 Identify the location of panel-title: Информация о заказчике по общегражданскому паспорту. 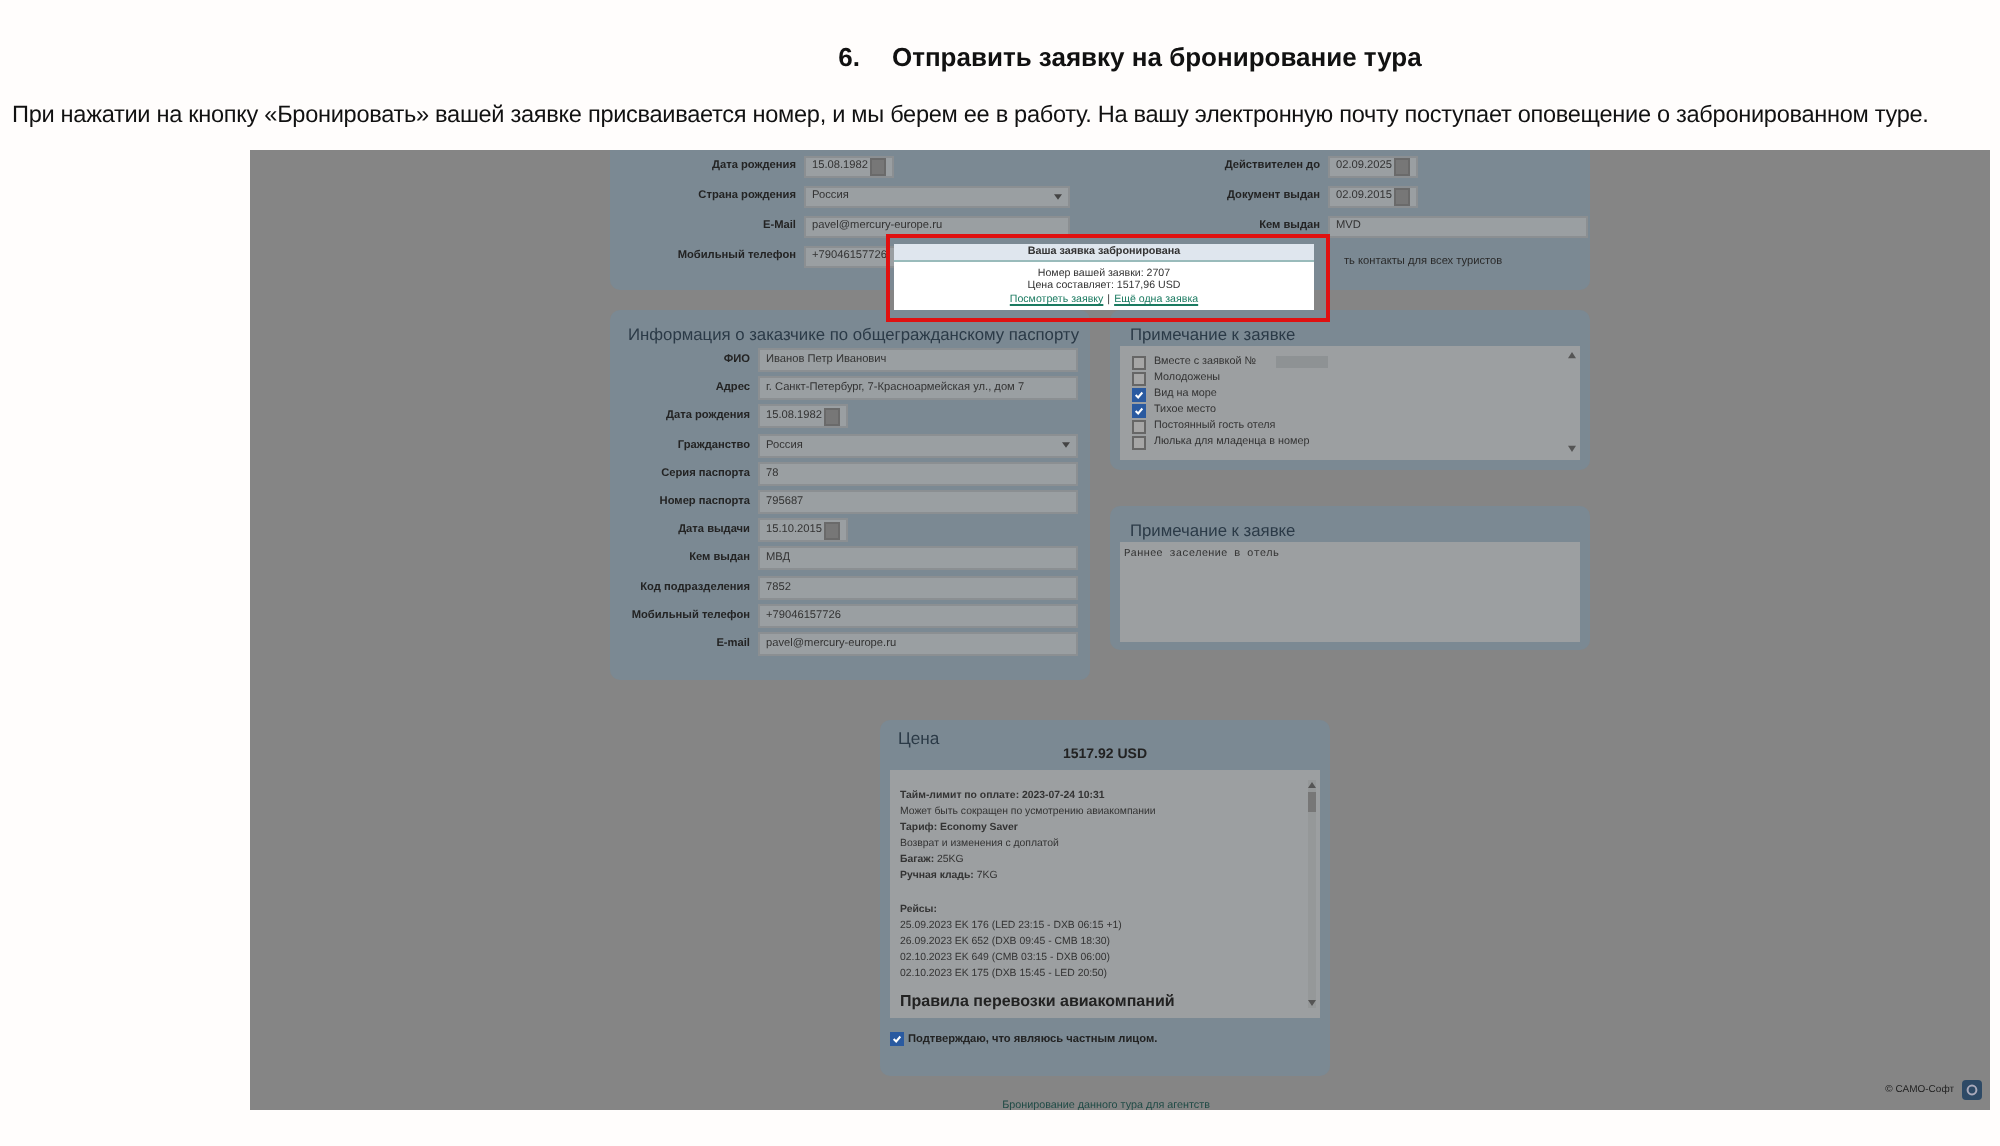
(852, 334).